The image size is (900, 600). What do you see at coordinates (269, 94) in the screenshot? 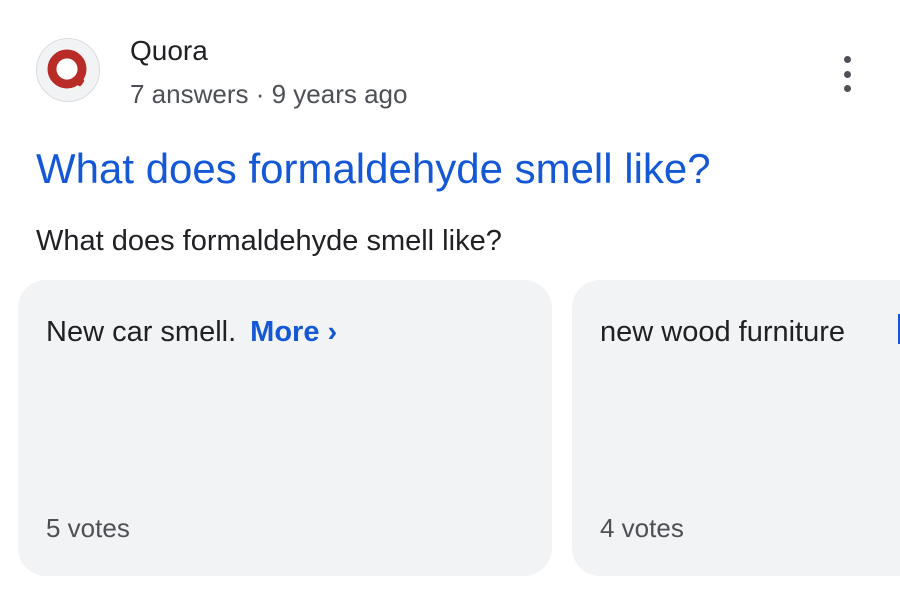
I see `source-meta: 7 answers · 9 years ago` at bounding box center [269, 94].